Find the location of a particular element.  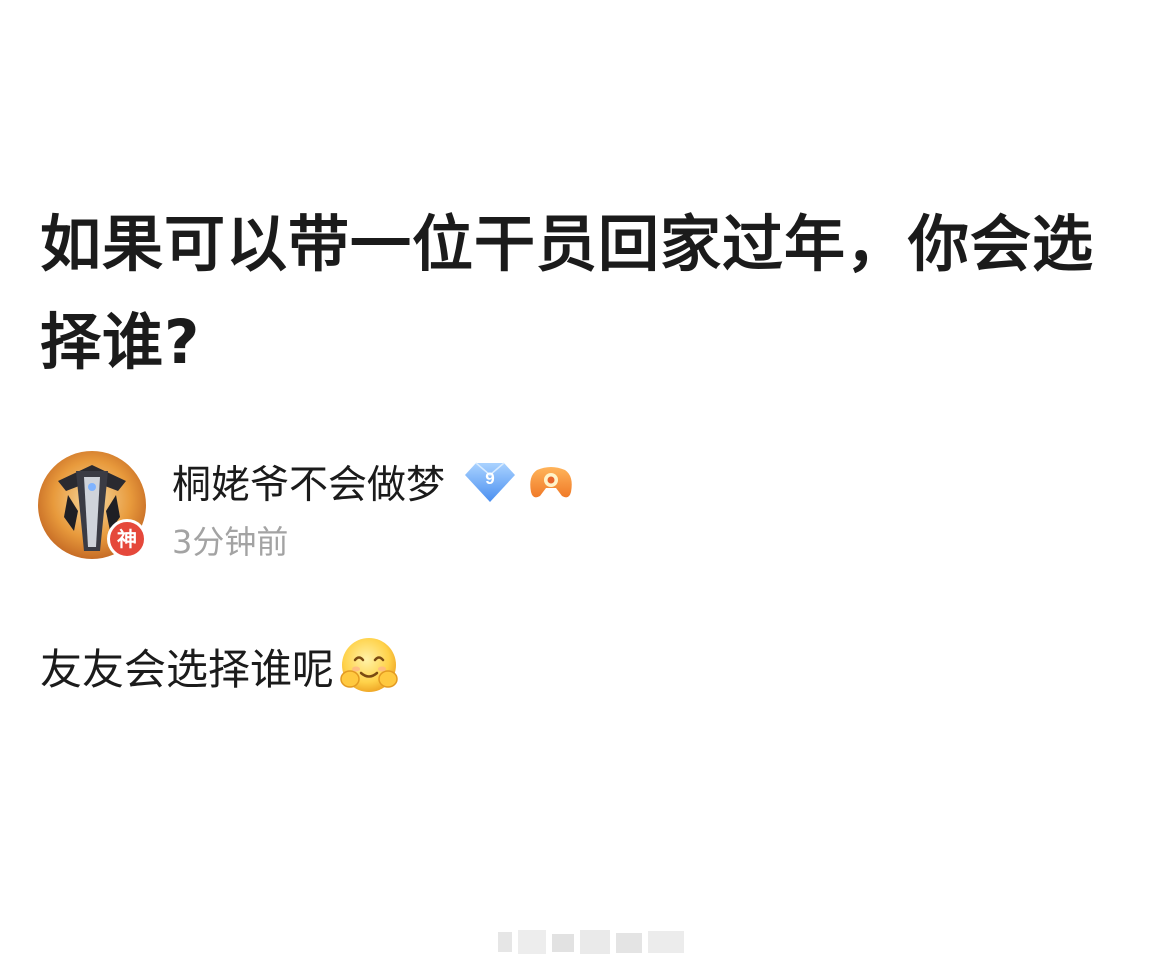

username: 桐姥爷不会做梦 is located at coordinates (308, 482).